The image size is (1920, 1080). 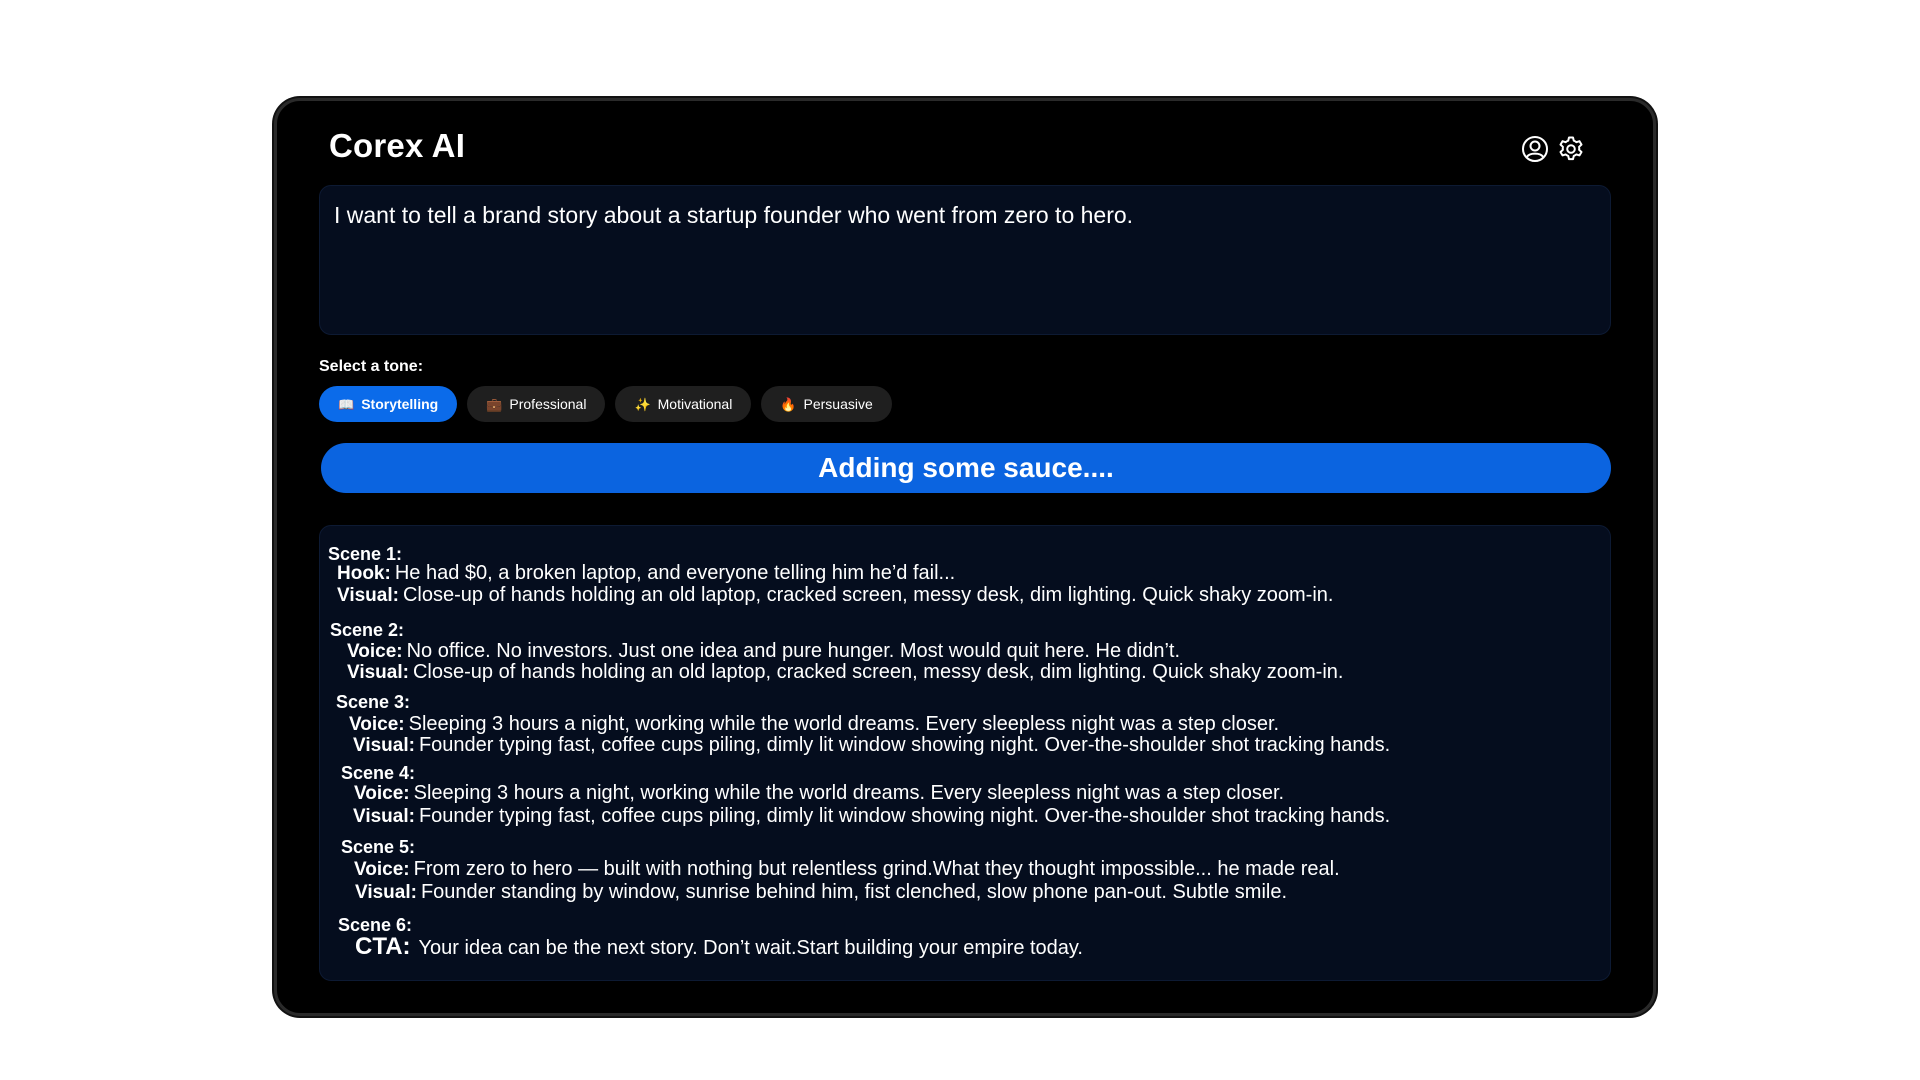 What do you see at coordinates (373, 702) in the screenshot?
I see `scene-title: Scene 3:` at bounding box center [373, 702].